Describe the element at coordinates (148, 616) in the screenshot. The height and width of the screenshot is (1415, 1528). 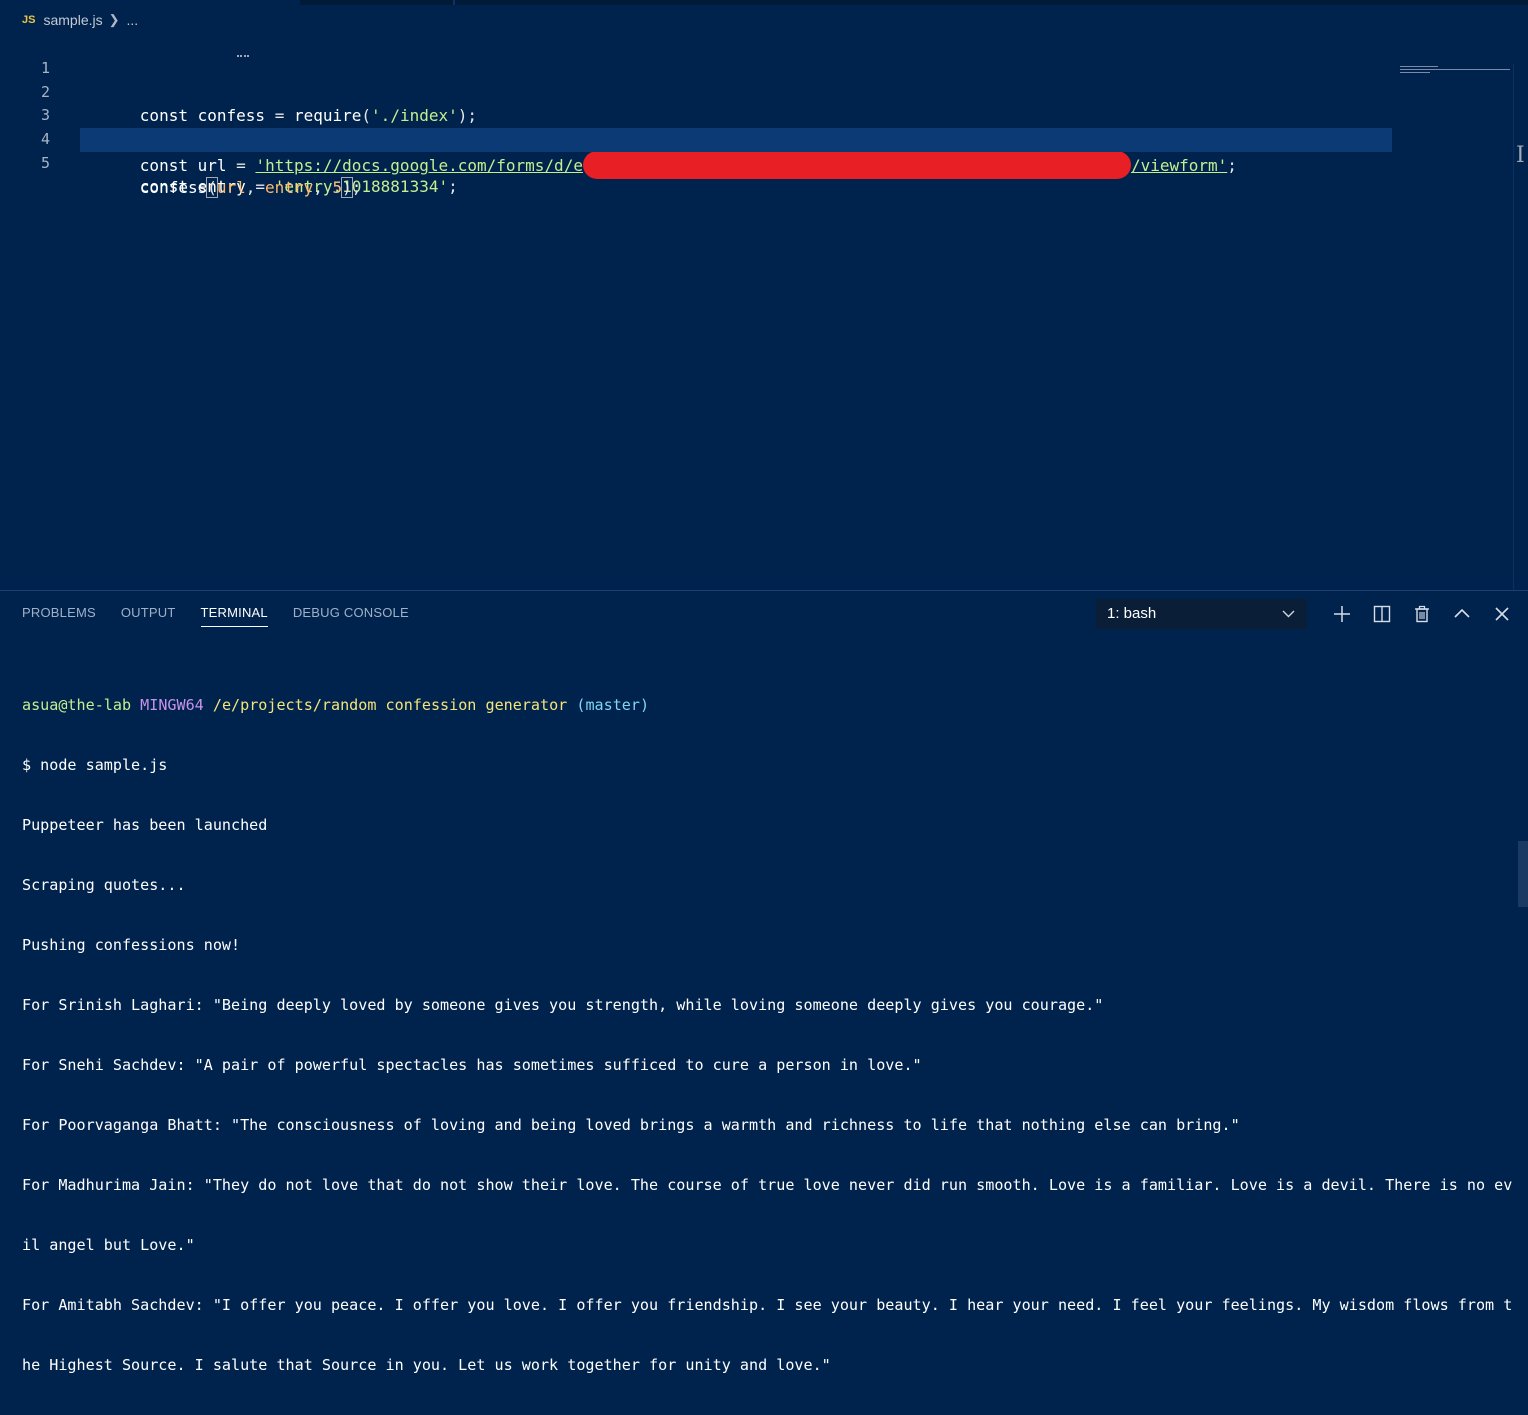
I see `tab-output: OUTPUT` at that location.